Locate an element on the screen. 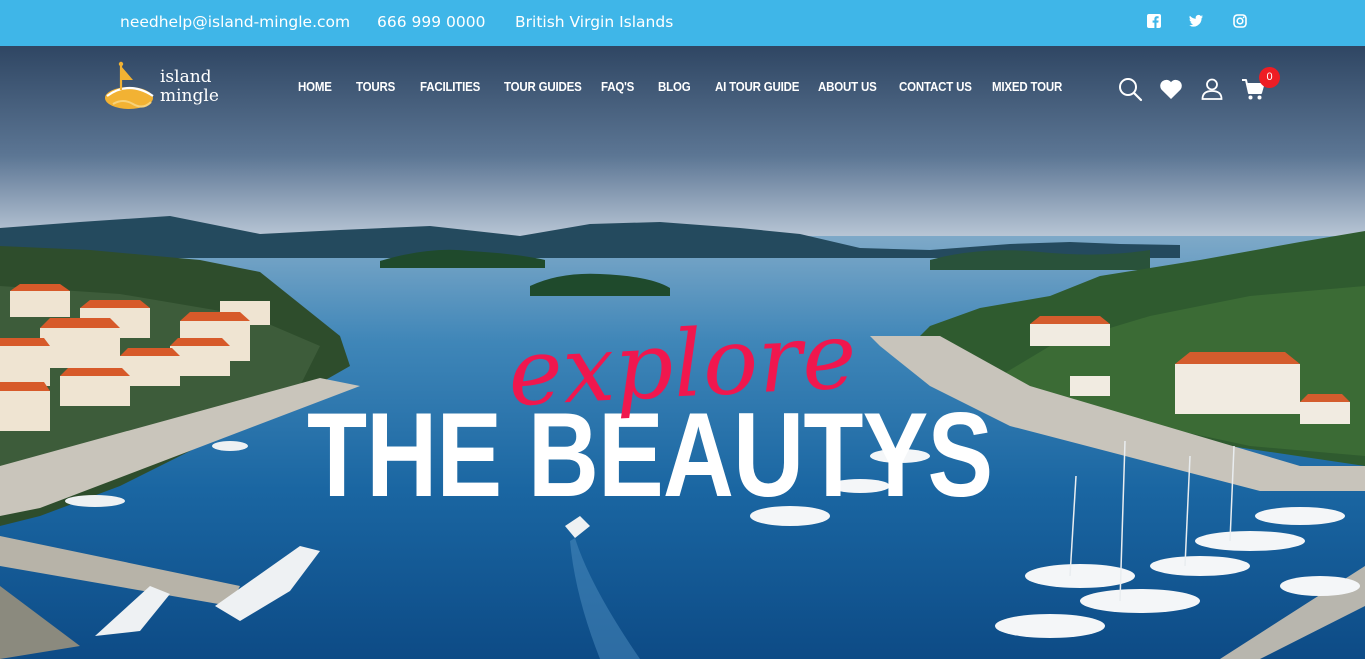 This screenshot has height=659, width=1365. nav-blog: BLOG is located at coordinates (674, 87).